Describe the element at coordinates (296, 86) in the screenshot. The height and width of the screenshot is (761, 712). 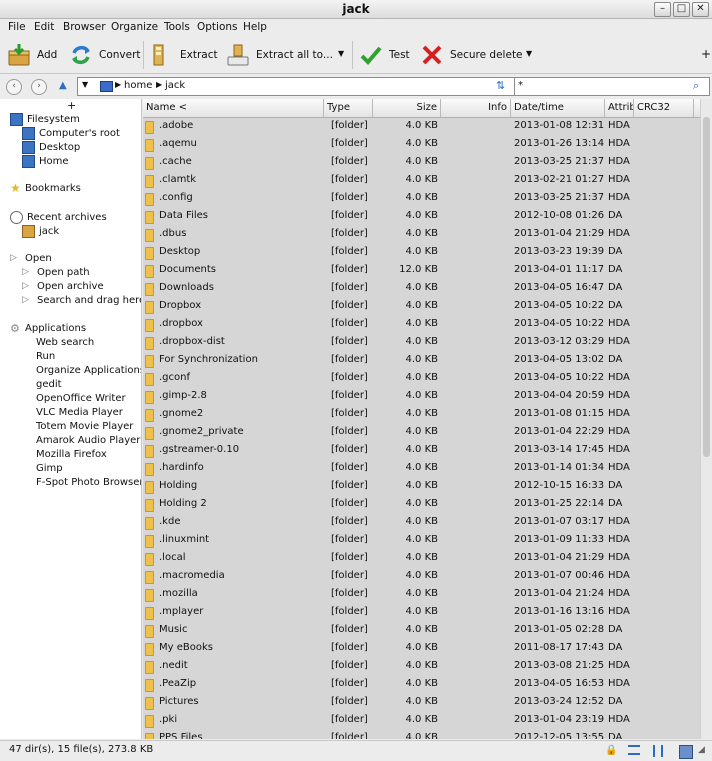
I see `path-field: ▼ ▶ home ▶ jack ⇅` at that location.